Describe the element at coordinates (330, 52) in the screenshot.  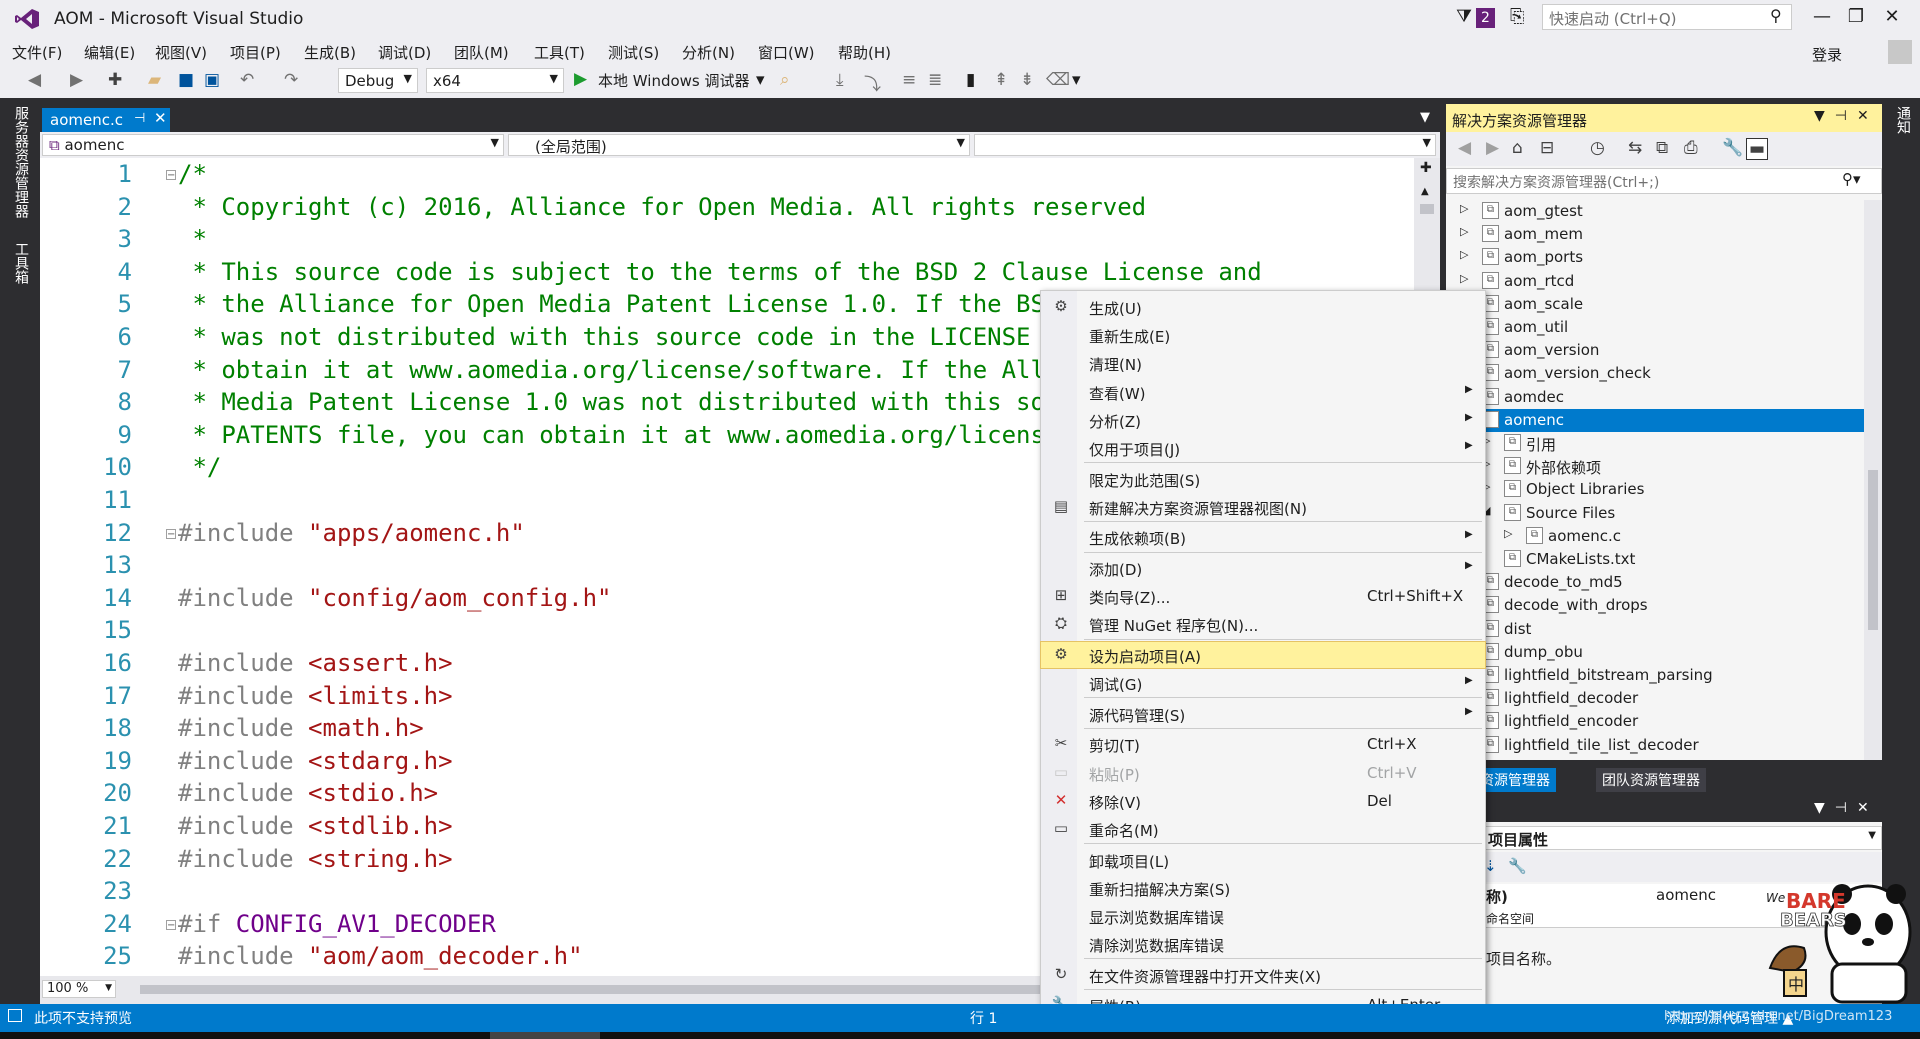
I see `menu-build: 生成(B)` at that location.